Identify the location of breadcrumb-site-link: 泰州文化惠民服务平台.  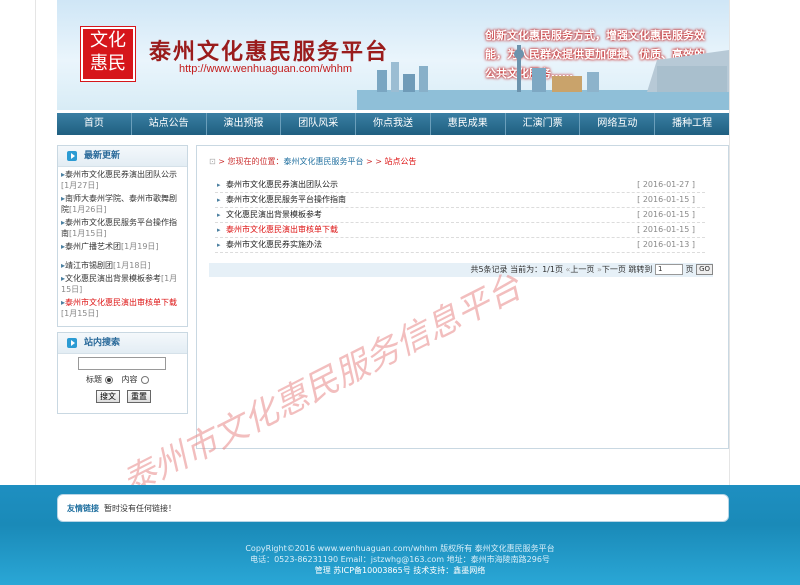
(324, 161).